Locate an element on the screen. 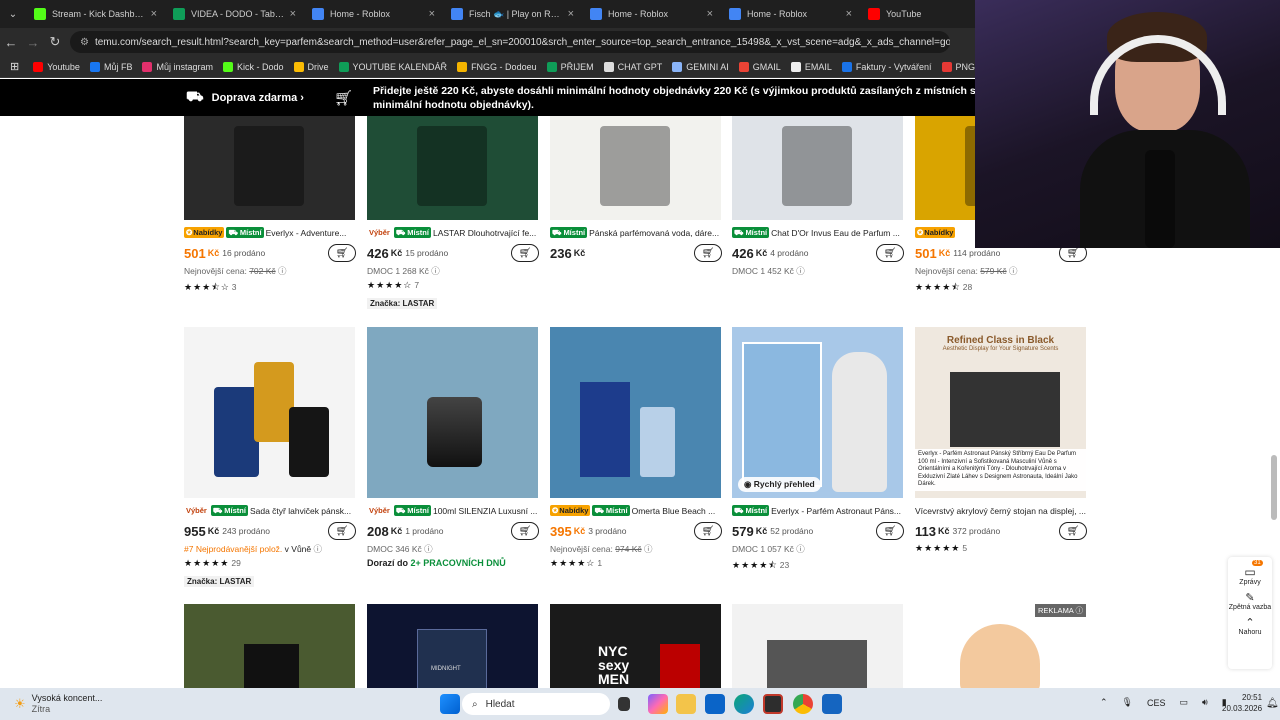 This screenshot has width=1280, height=720. edge-icon is located at coordinates (744, 704).